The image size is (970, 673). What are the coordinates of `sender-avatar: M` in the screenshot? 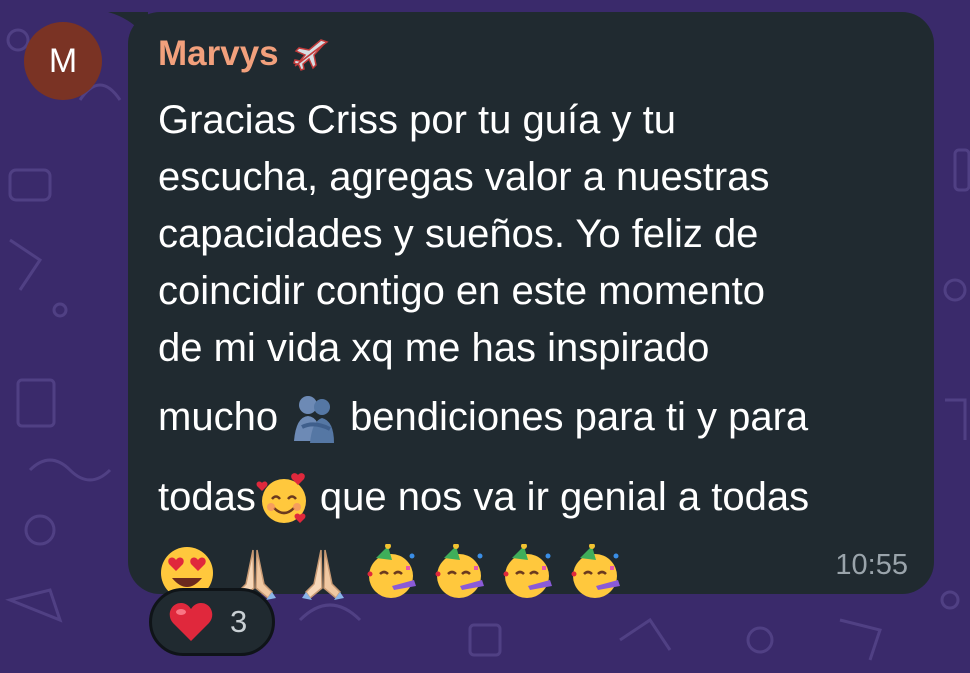 It's located at (63, 61).